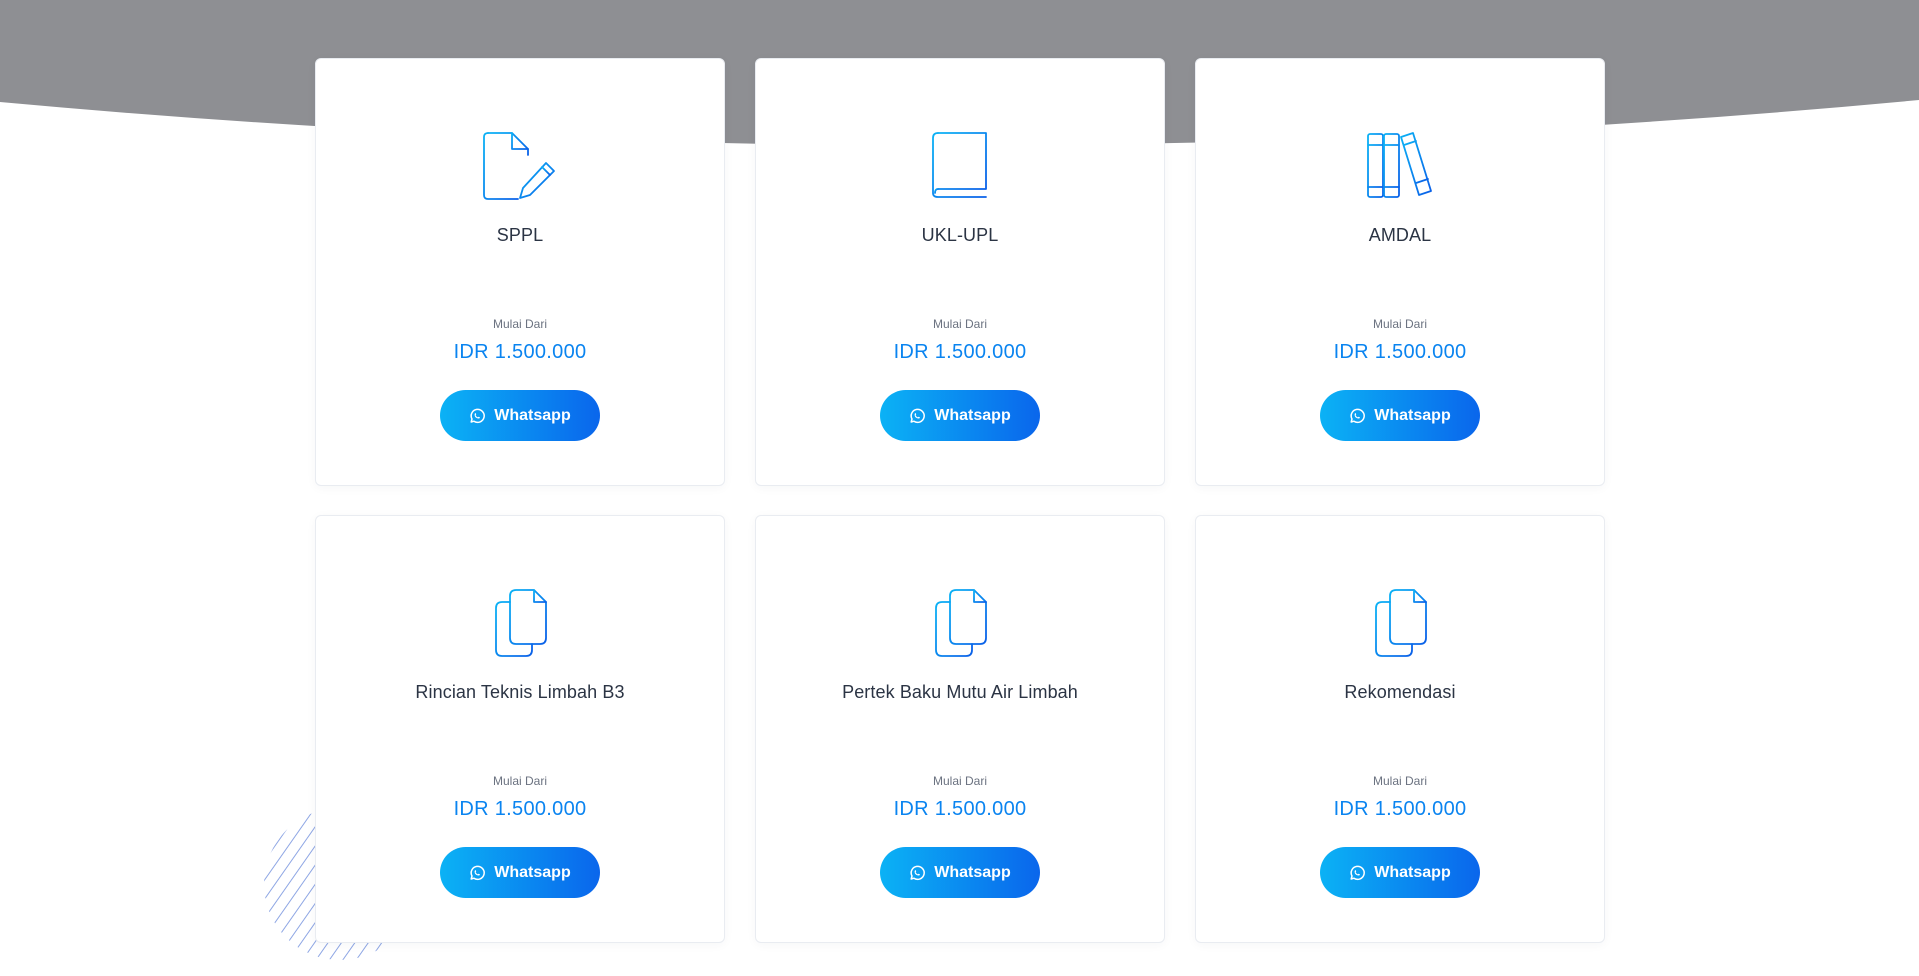  Describe the element at coordinates (960, 167) in the screenshot. I see `book-icon` at that location.